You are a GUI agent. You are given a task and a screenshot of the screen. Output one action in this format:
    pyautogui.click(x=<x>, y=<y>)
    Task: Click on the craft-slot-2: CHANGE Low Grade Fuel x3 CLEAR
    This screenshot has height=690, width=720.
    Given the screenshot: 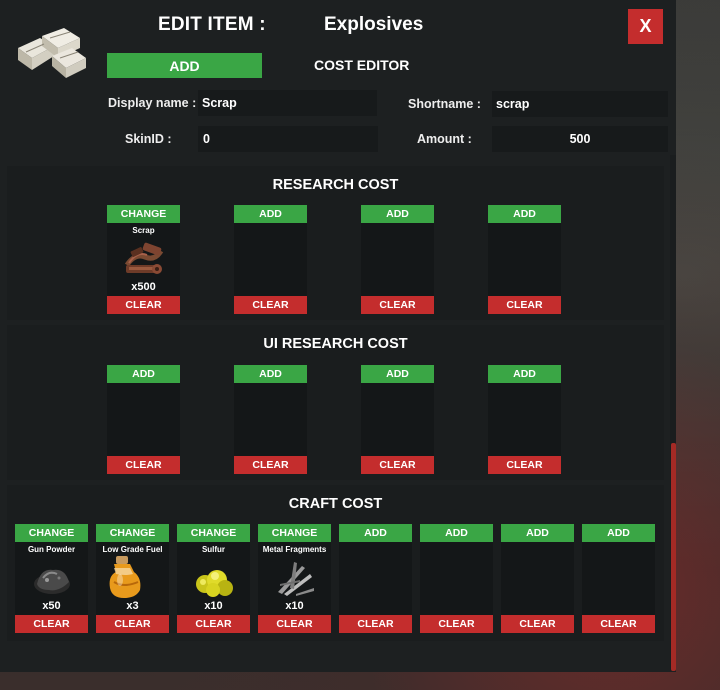 What is the action you would take?
    pyautogui.click(x=132, y=579)
    